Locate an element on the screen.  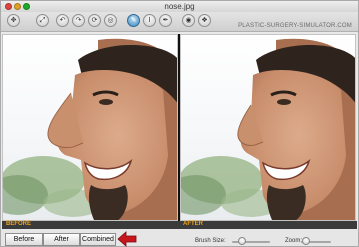
fit-icon: ⤢ is located at coordinates (42, 20).